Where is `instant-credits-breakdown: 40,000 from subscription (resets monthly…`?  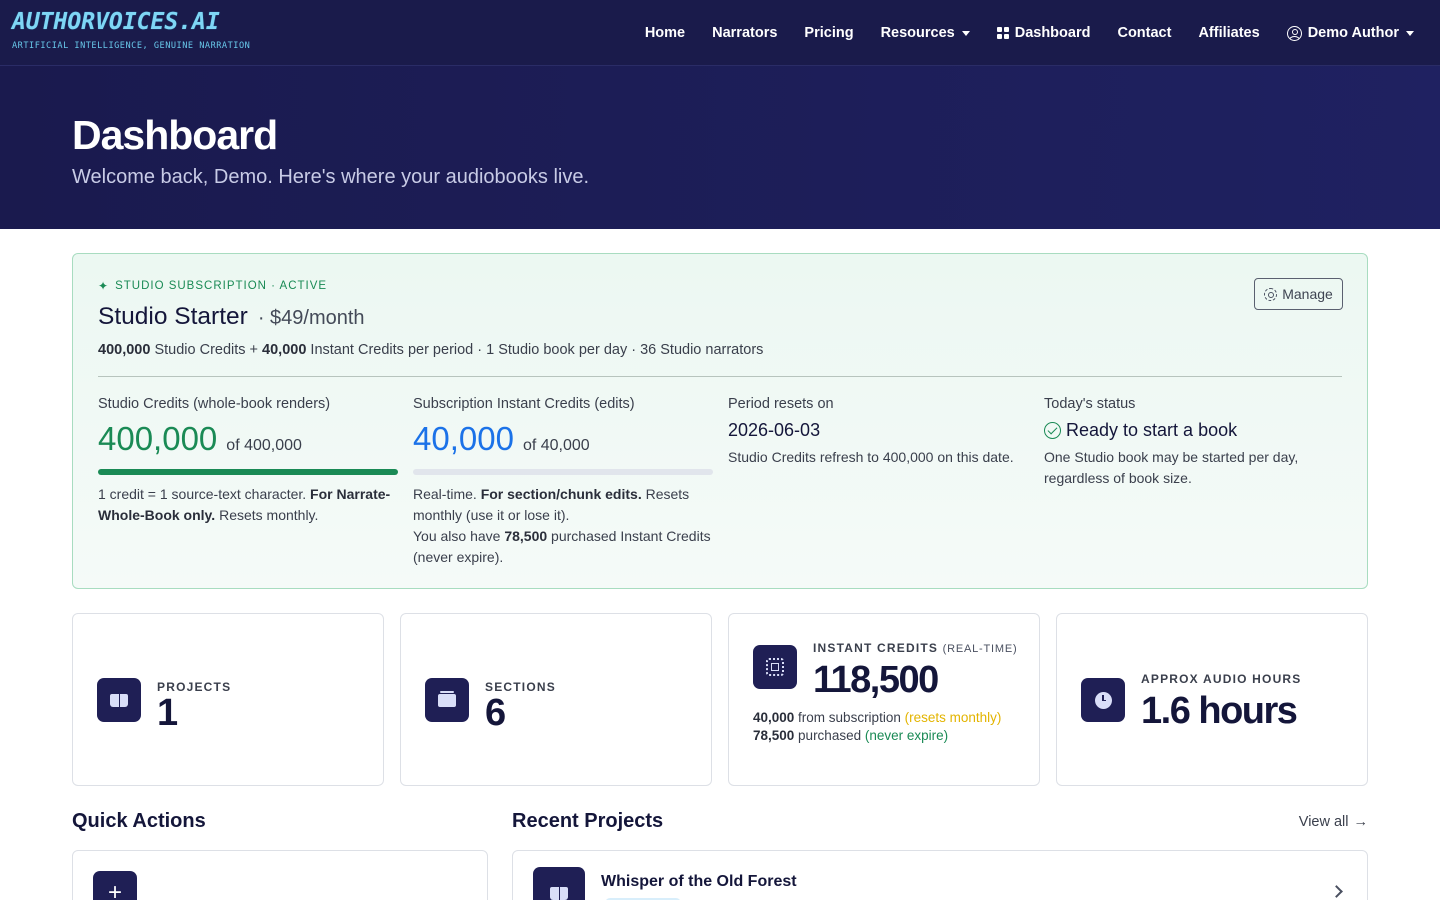 instant-credits-breakdown: 40,000 from subscription (resets monthly… is located at coordinates (888, 727).